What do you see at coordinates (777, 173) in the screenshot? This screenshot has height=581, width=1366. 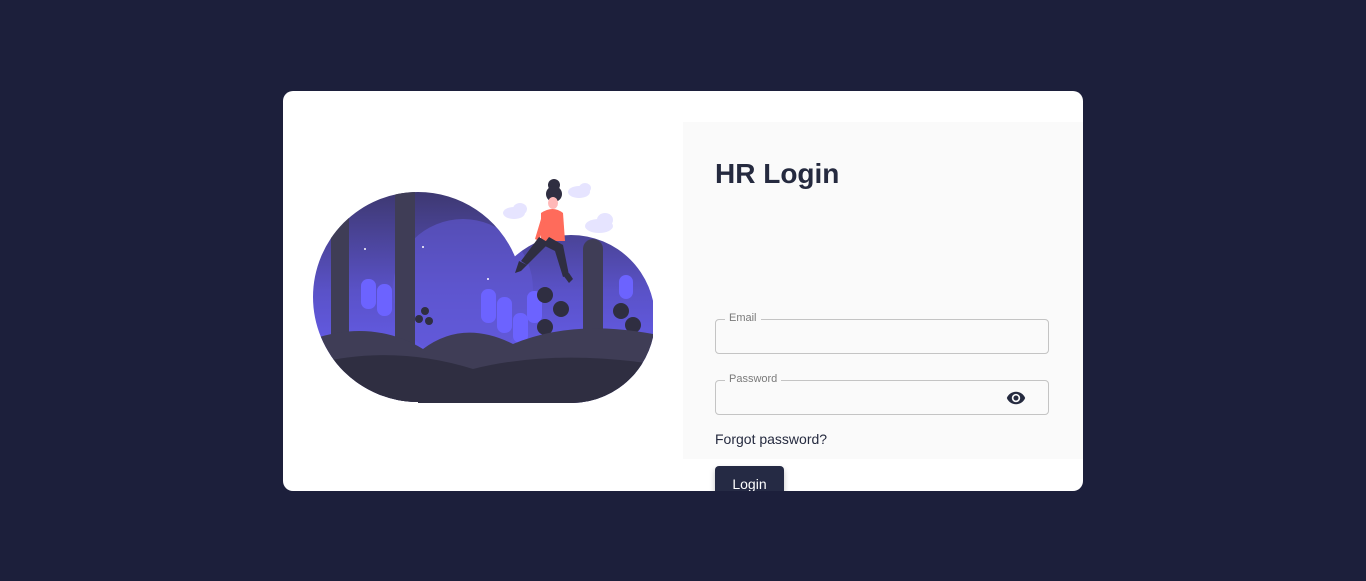 I see `page-title: HR Login` at bounding box center [777, 173].